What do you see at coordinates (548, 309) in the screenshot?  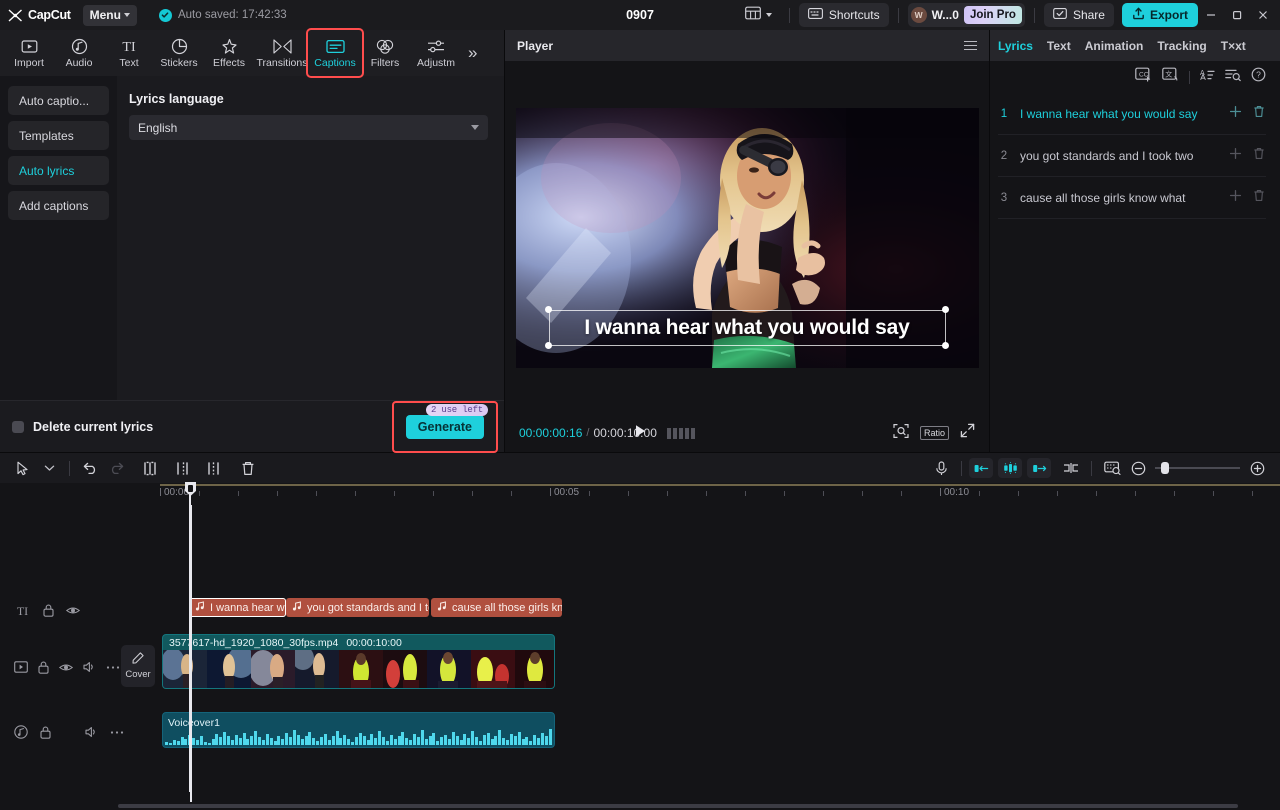 I see `resize-handle-top-left` at bounding box center [548, 309].